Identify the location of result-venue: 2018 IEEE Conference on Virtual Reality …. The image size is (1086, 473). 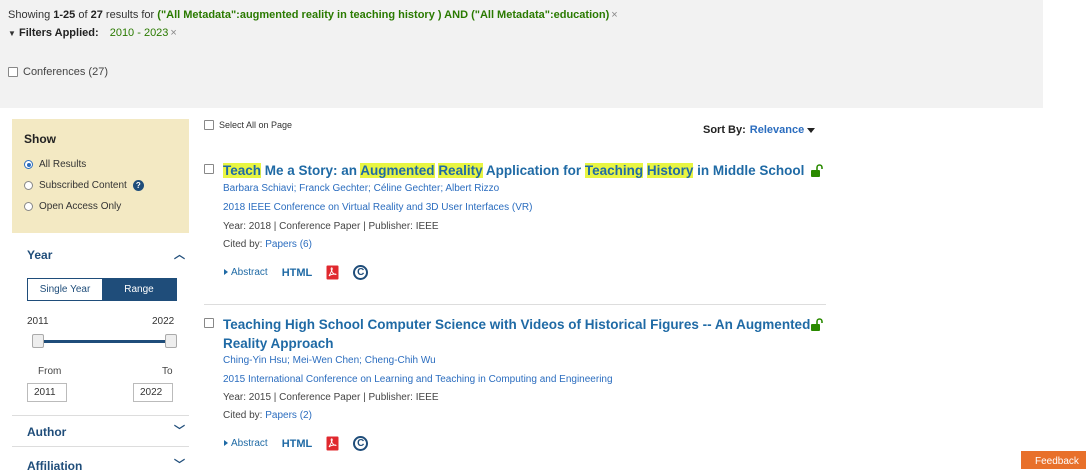
(377, 207).